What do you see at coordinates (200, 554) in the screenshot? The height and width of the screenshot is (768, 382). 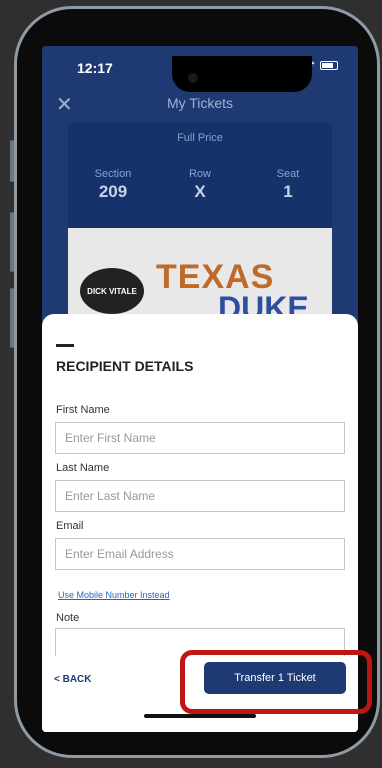 I see `email-input` at bounding box center [200, 554].